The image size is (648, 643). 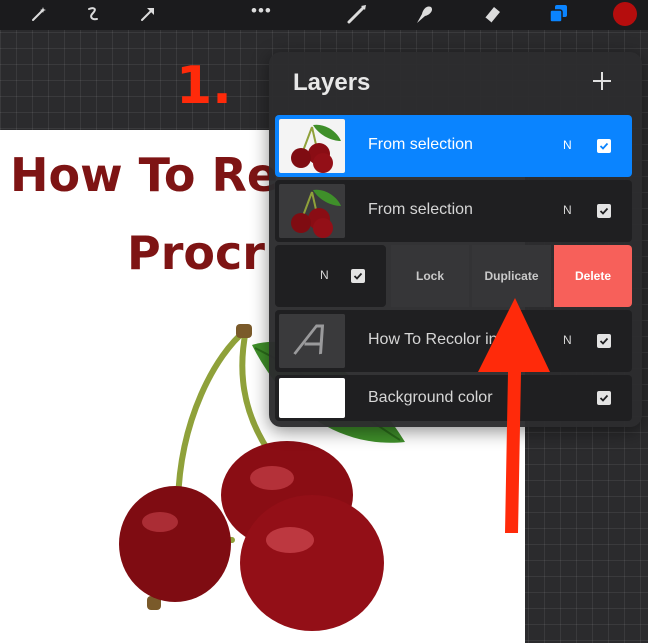 What do you see at coordinates (430, 276) in the screenshot?
I see `lock-layer-button: Lock` at bounding box center [430, 276].